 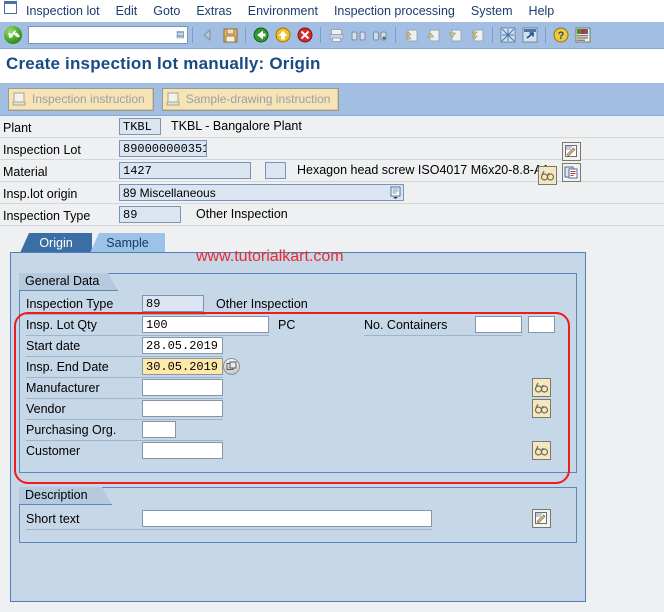 What do you see at coordinates (261, 35) in the screenshot?
I see `back-icon` at bounding box center [261, 35].